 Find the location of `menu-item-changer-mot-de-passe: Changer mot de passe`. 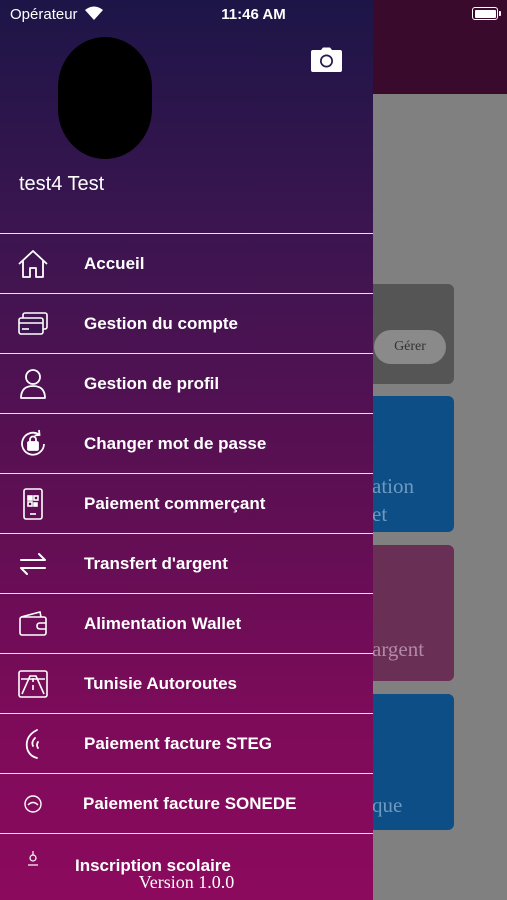

menu-item-changer-mot-de-passe: Changer mot de passe is located at coordinates (186, 443).